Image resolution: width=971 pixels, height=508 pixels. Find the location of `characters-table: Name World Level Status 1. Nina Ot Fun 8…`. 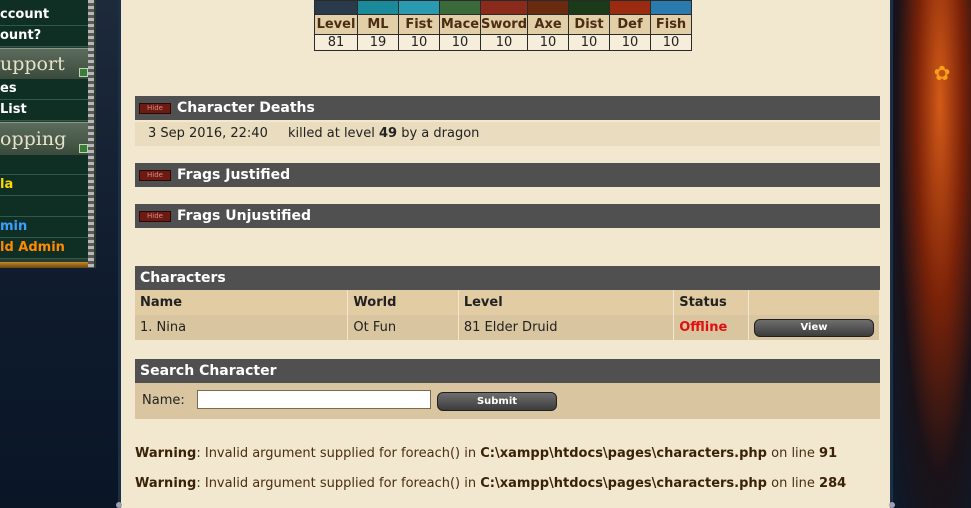

characters-table: Name World Level Status 1. Nina Ot Fun 8… is located at coordinates (507, 315).